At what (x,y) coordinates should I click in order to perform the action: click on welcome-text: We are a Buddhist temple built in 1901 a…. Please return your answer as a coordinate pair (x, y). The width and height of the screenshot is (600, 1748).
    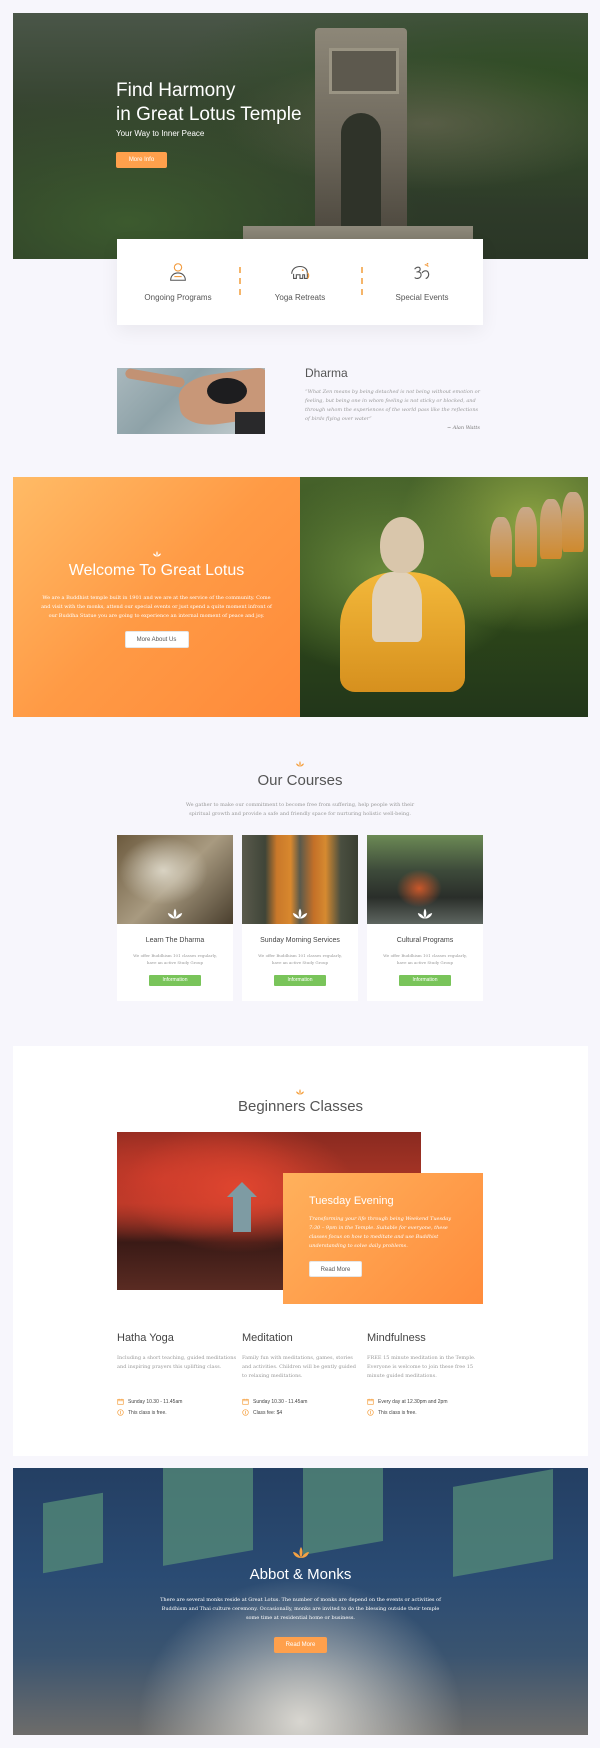
    Looking at the image, I should click on (156, 607).